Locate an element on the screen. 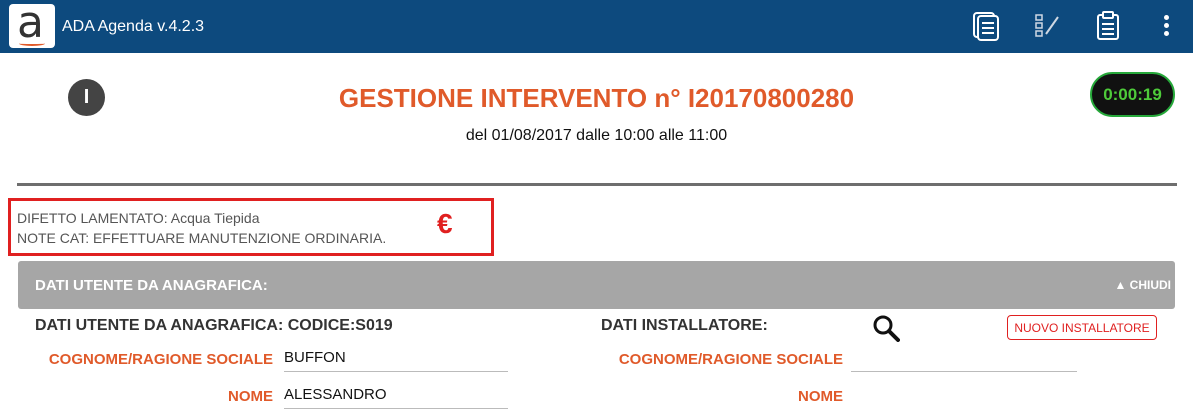 This screenshot has height=409, width=1193. installer-heading: DATI INSTALLATORE: is located at coordinates (684, 325).